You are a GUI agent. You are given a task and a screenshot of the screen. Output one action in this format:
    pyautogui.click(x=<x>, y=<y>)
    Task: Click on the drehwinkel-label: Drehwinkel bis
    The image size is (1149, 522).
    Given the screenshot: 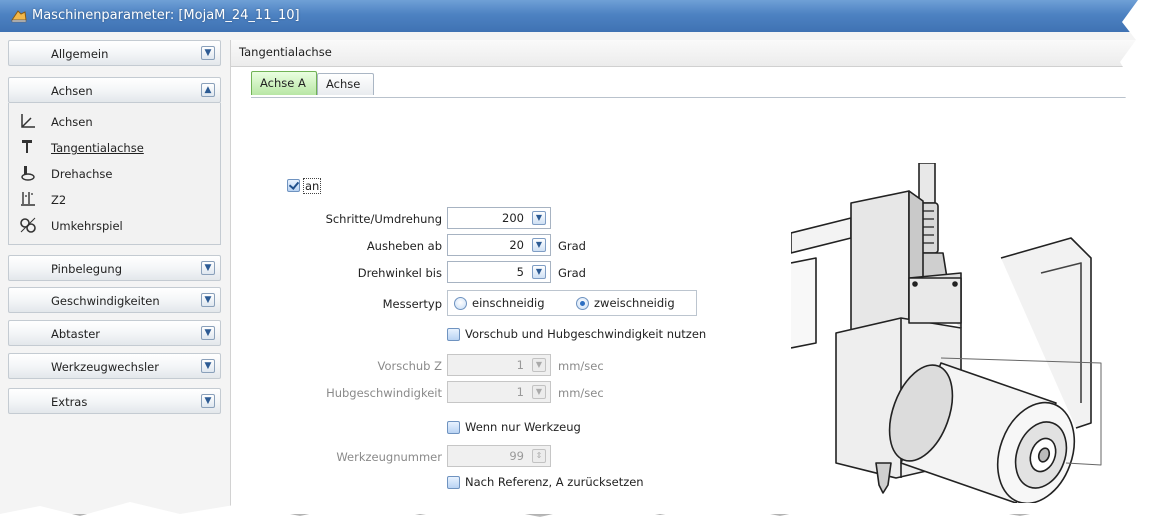 What is the action you would take?
    pyautogui.click(x=399, y=273)
    